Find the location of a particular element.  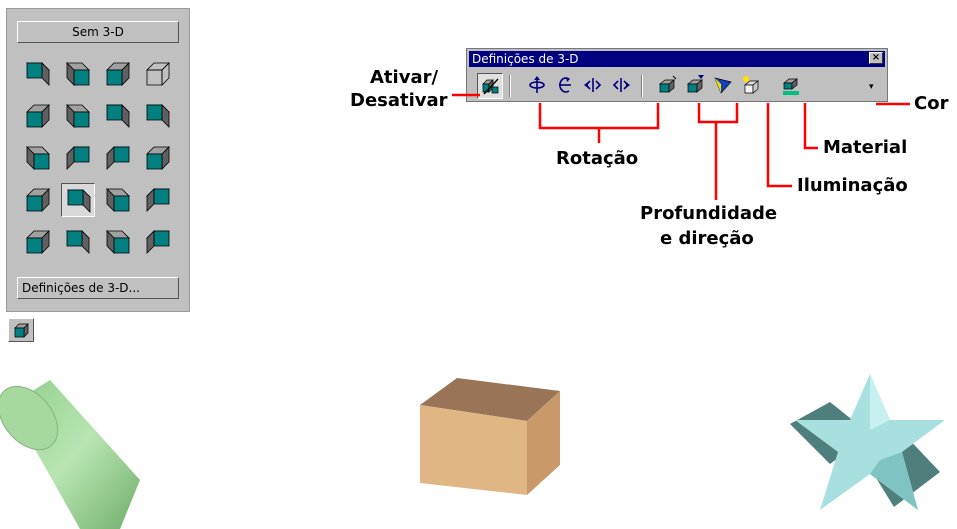

toggle-3d-icon is located at coordinates (490, 86).